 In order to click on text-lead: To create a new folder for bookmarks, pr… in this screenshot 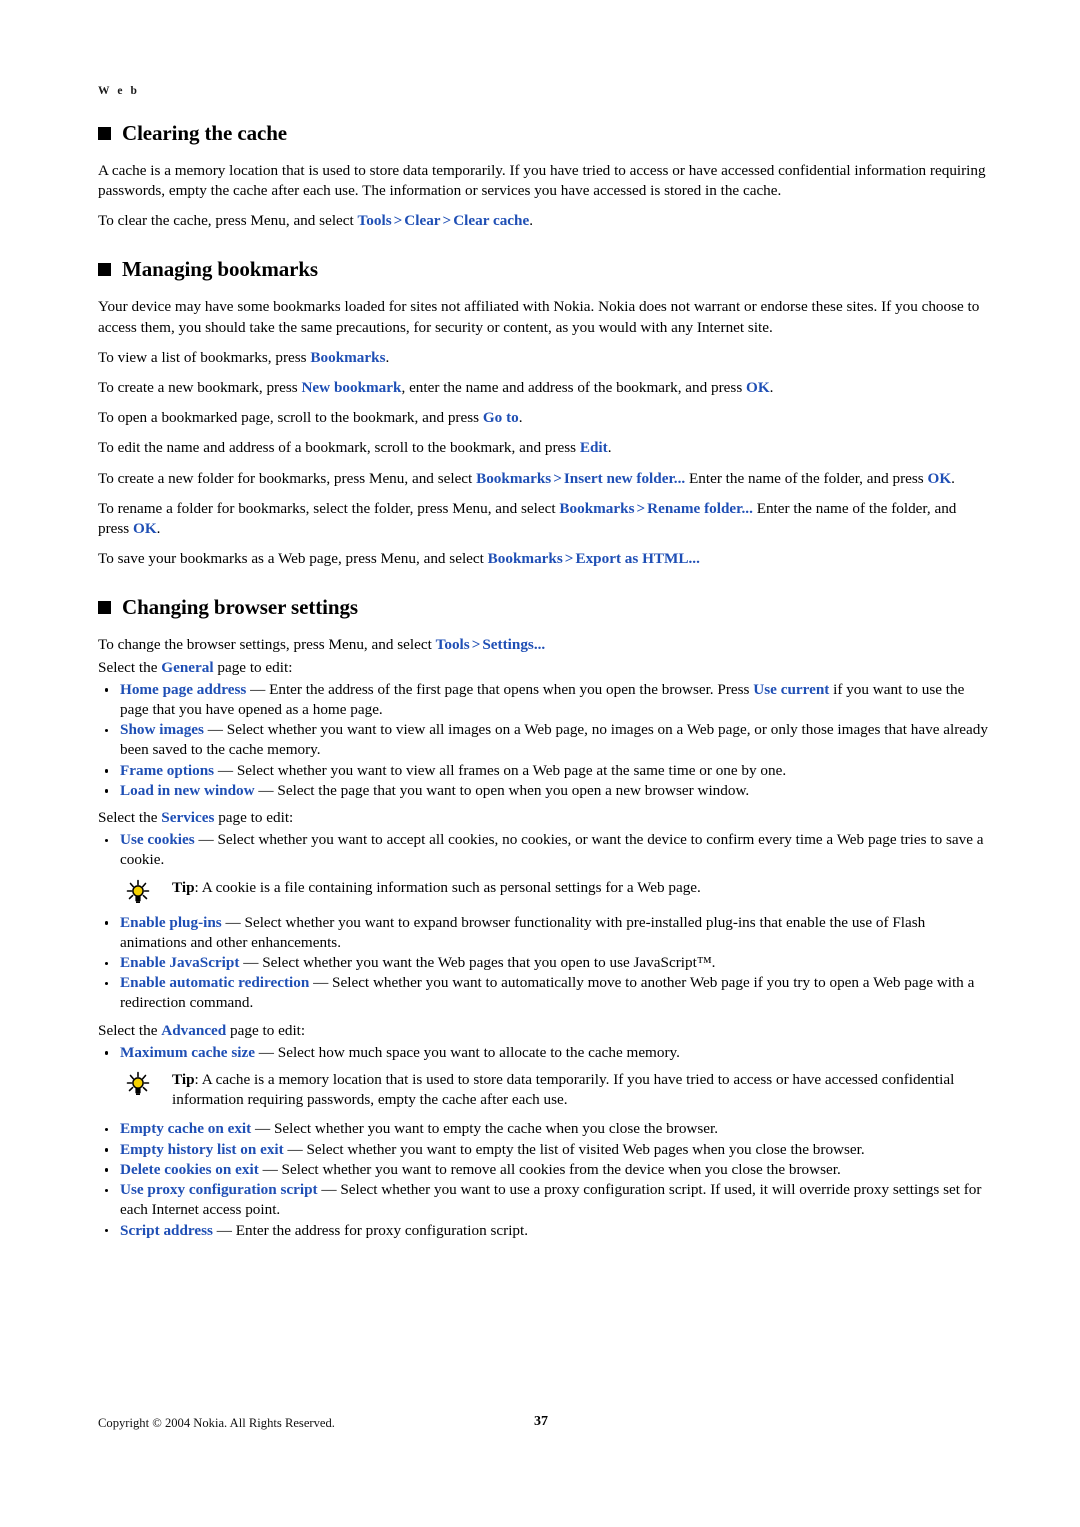, I will do `click(287, 478)`.